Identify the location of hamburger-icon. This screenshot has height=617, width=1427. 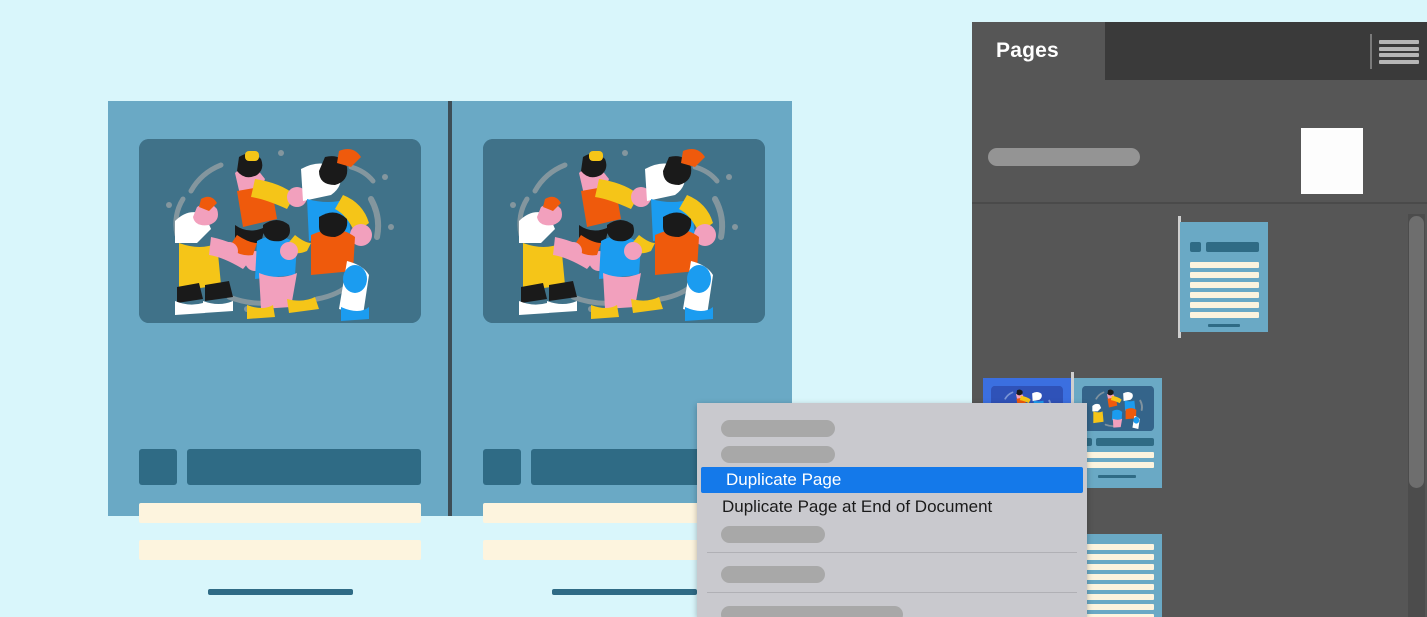
(1399, 52).